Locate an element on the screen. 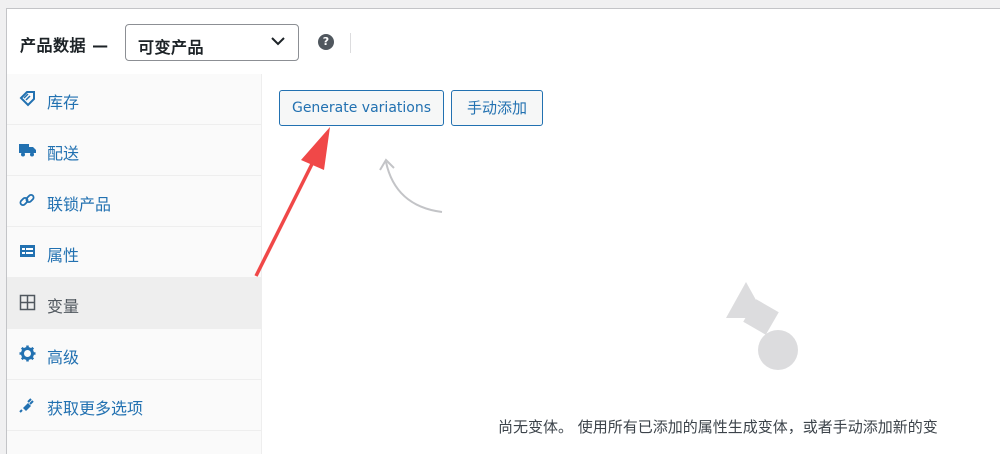 The image size is (1000, 454). sidebar-item-shipping: 配送 is located at coordinates (134, 150).